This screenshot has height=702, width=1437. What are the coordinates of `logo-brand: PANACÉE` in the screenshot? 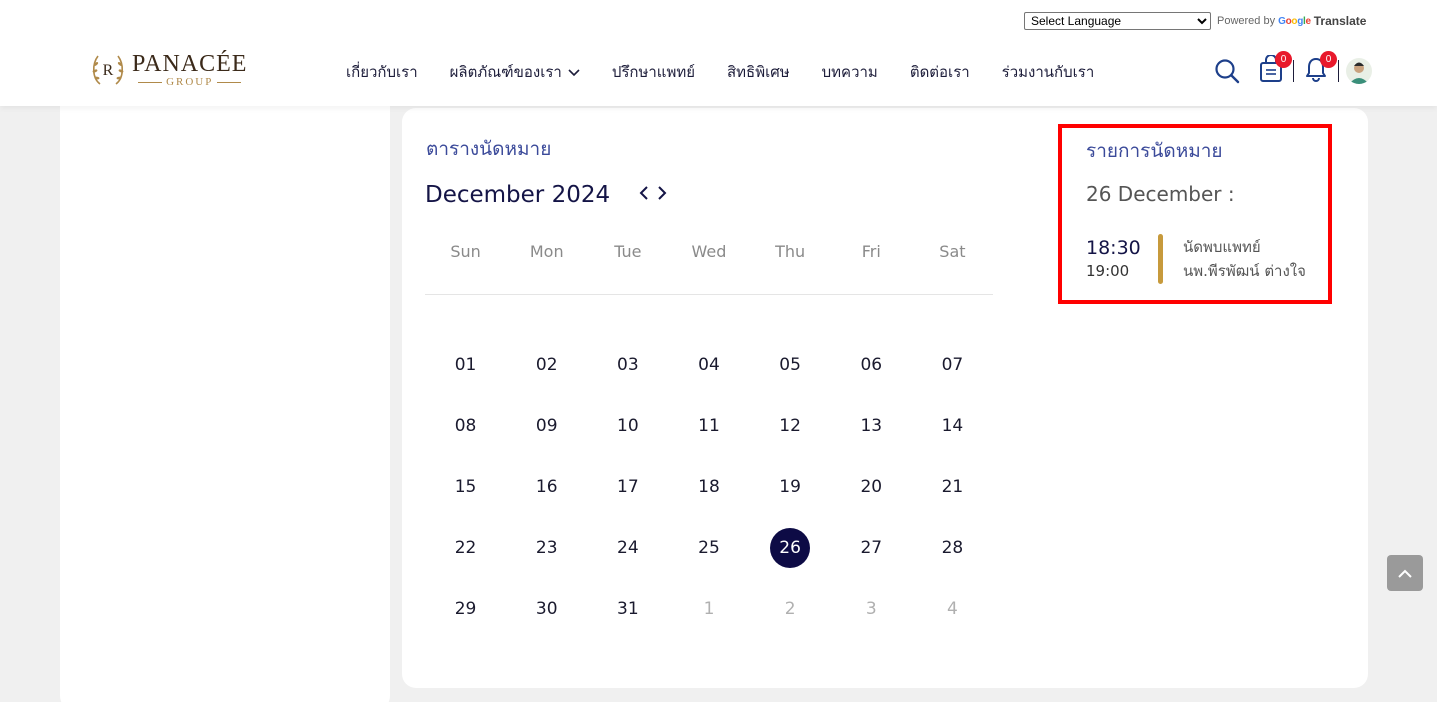 It's located at (190, 64).